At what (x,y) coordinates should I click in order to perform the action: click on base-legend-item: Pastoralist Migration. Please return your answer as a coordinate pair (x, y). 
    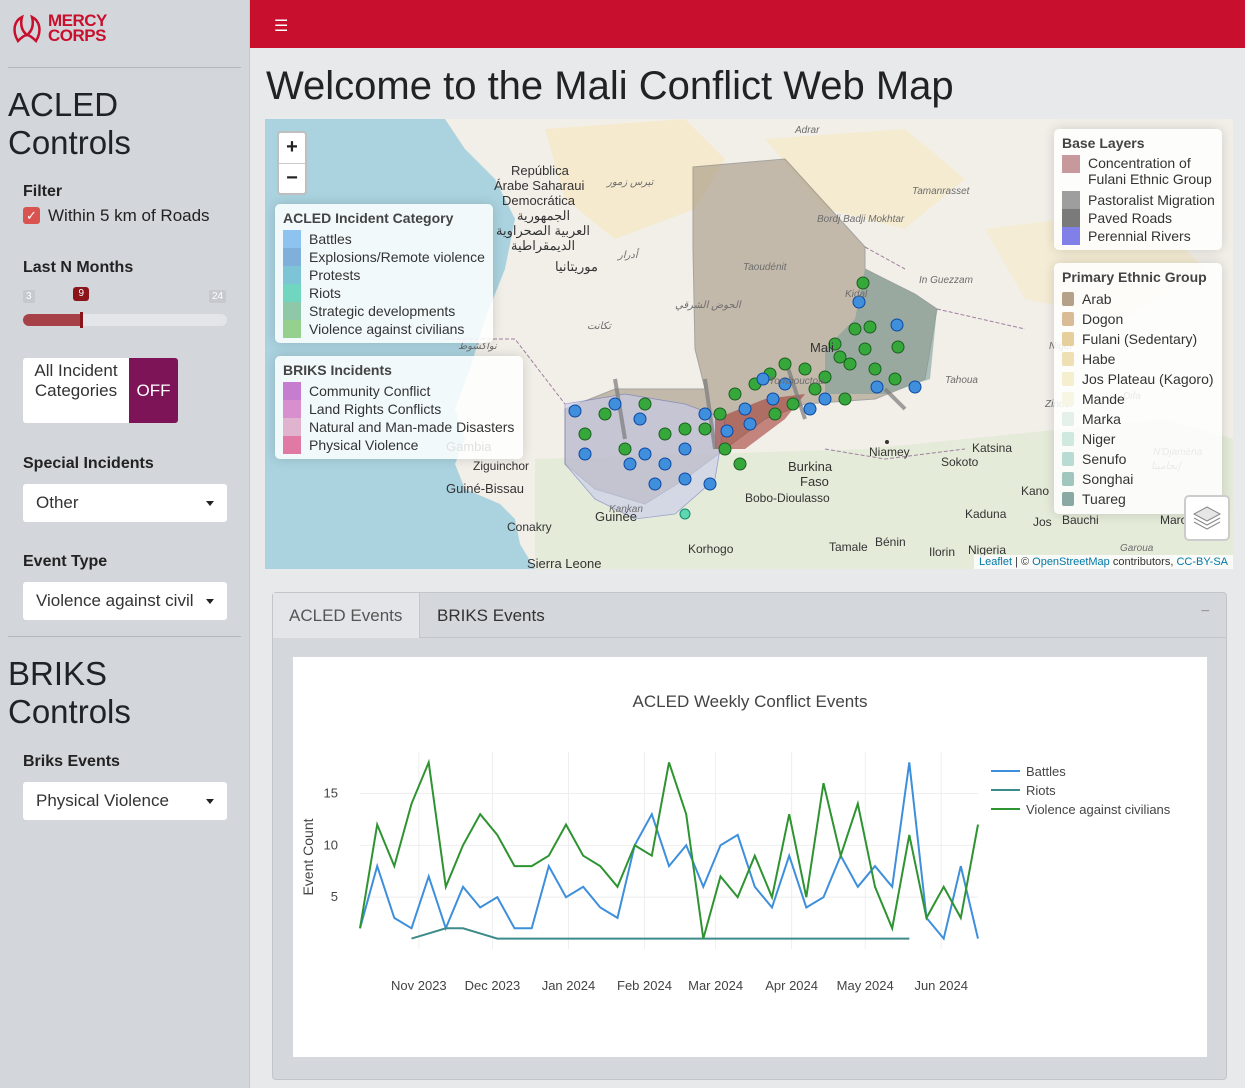
    Looking at the image, I should click on (1138, 200).